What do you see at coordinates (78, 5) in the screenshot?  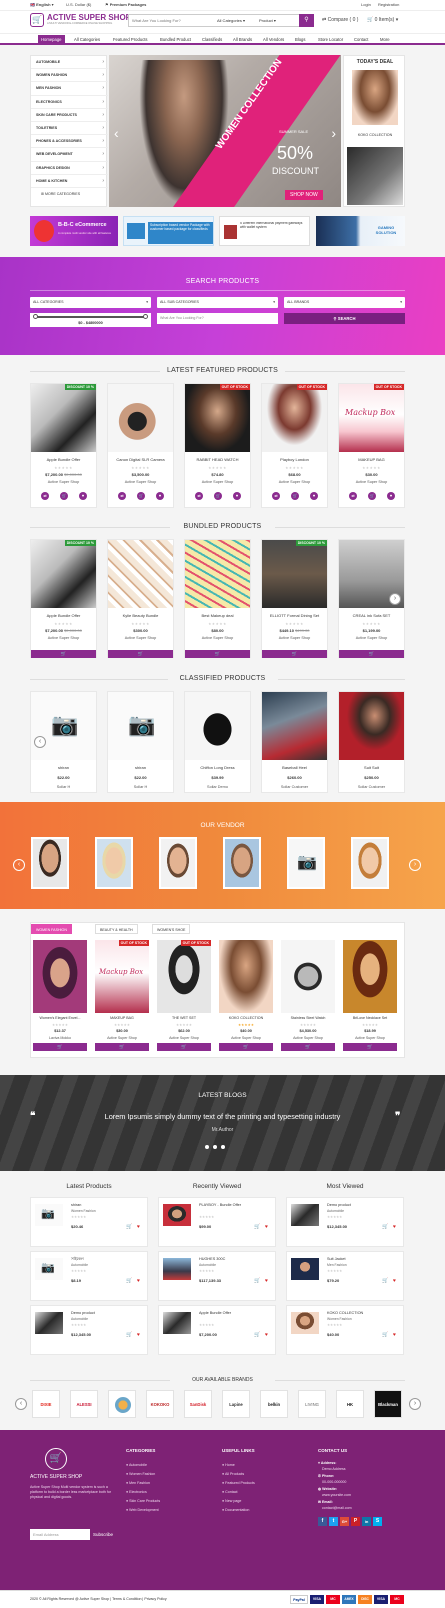 I see `currency-selector: U.S. Dollar ($)` at bounding box center [78, 5].